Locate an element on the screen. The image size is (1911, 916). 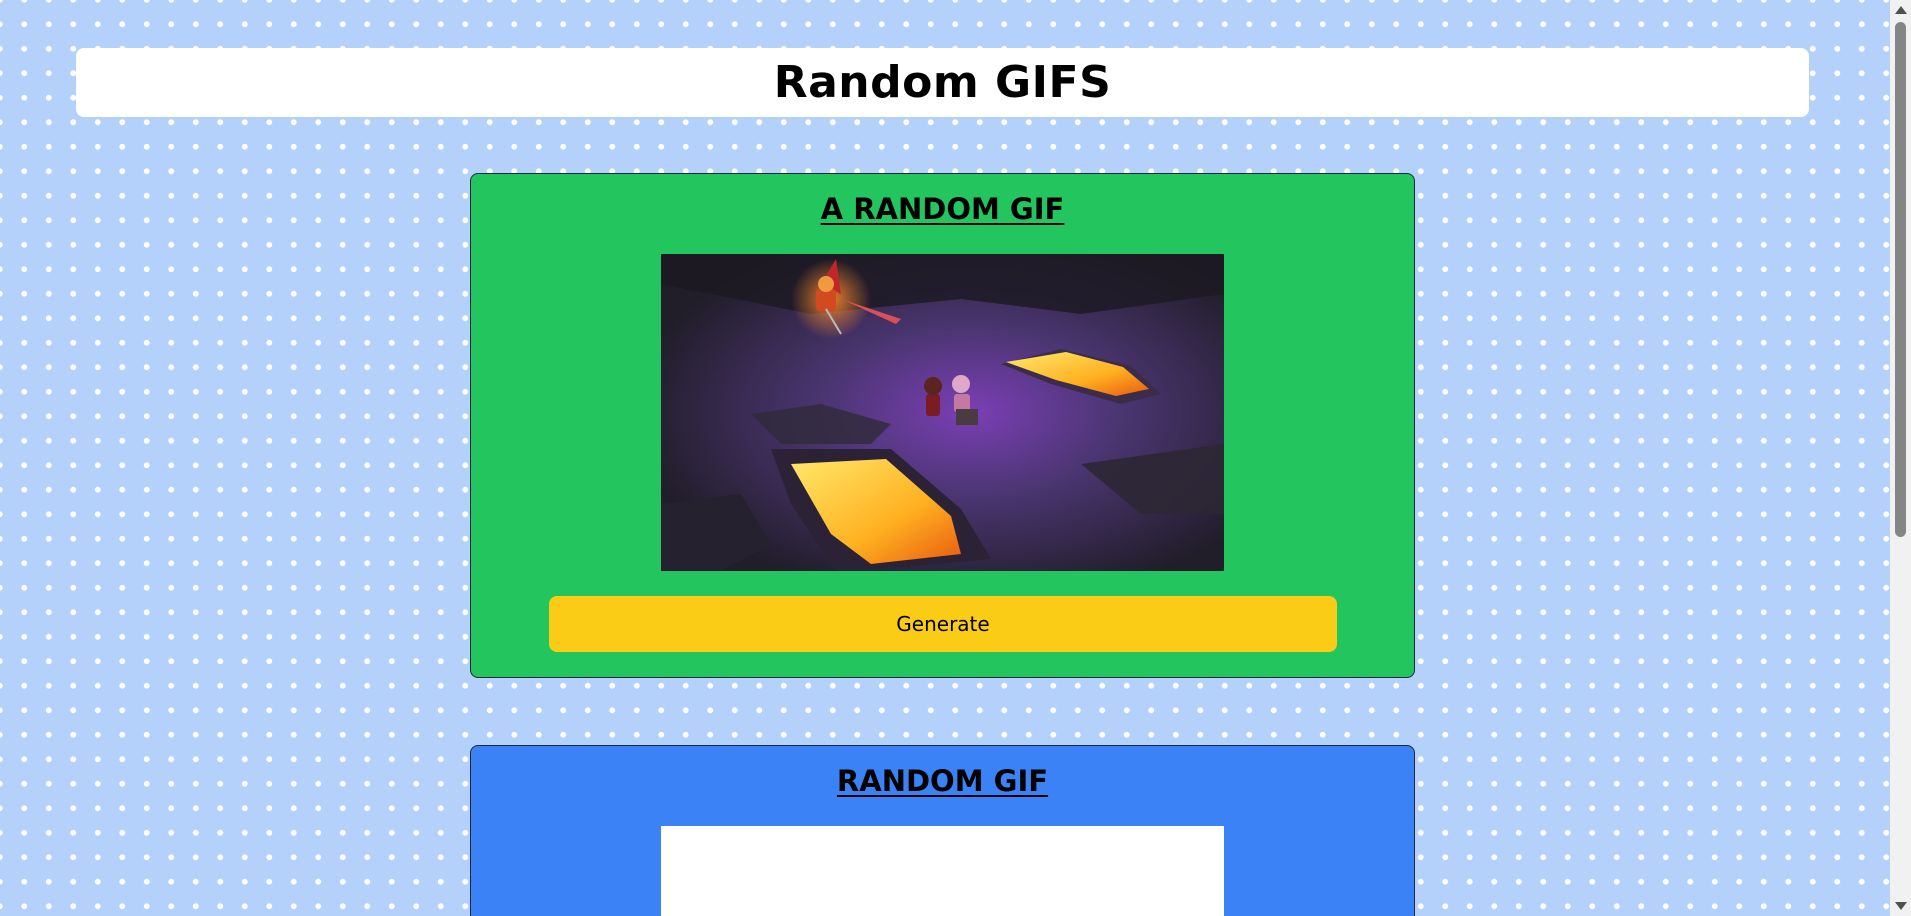
gif-scene-illustration is located at coordinates (942, 412).